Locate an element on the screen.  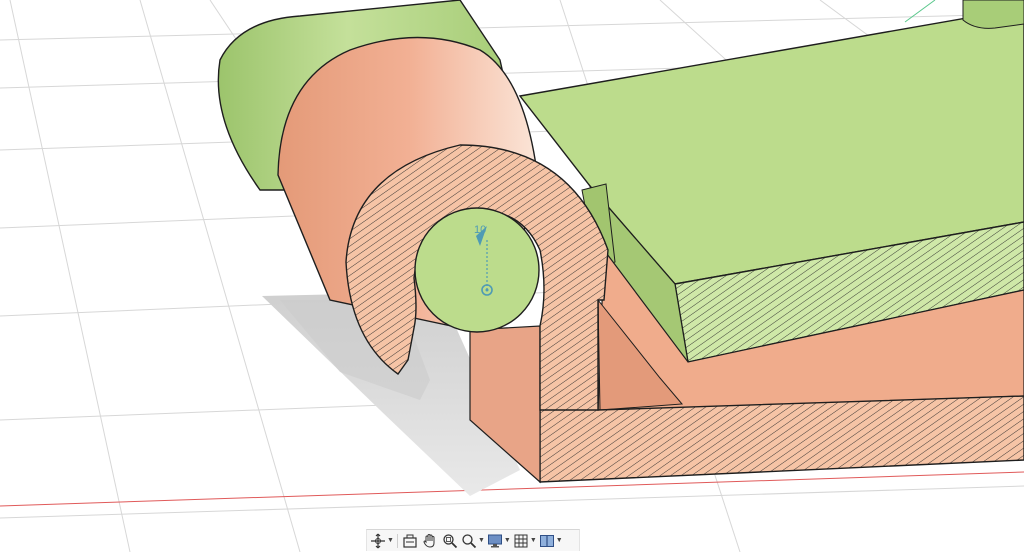
orbit-button: ▼ is located at coordinates (382, 541).